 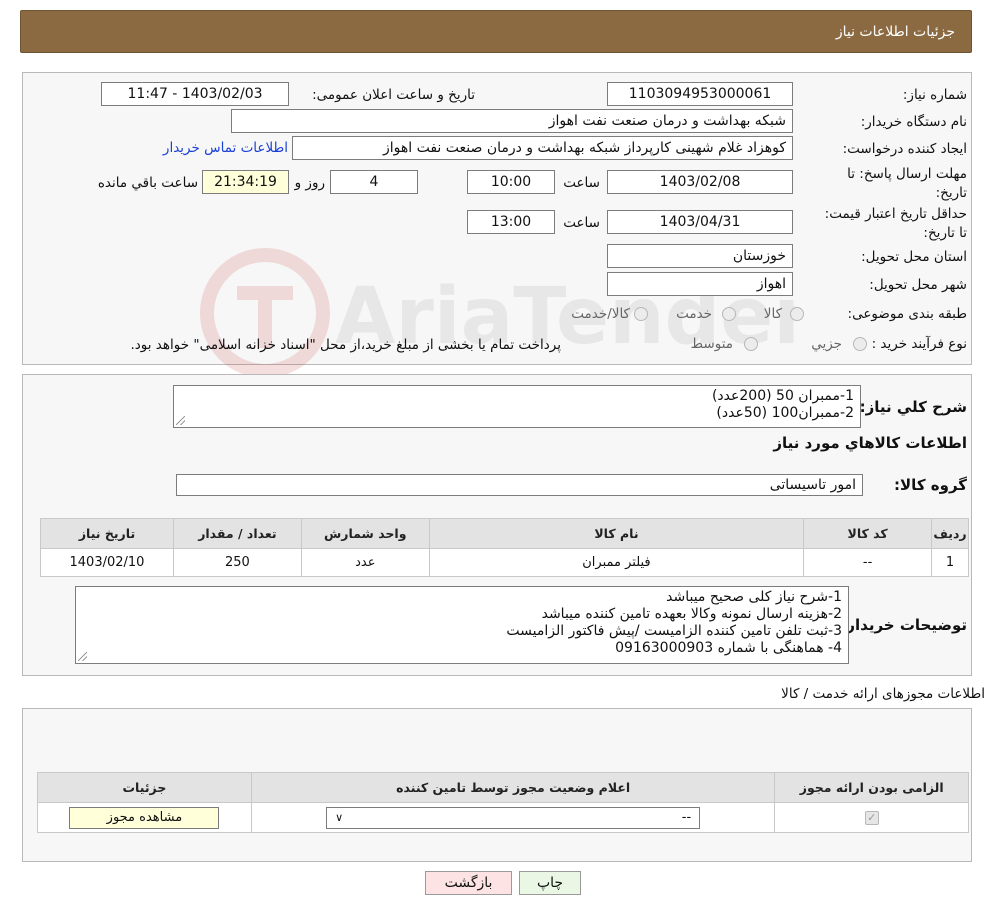 What do you see at coordinates (641, 314) in the screenshot?
I see `category-radio-goods-service` at bounding box center [641, 314].